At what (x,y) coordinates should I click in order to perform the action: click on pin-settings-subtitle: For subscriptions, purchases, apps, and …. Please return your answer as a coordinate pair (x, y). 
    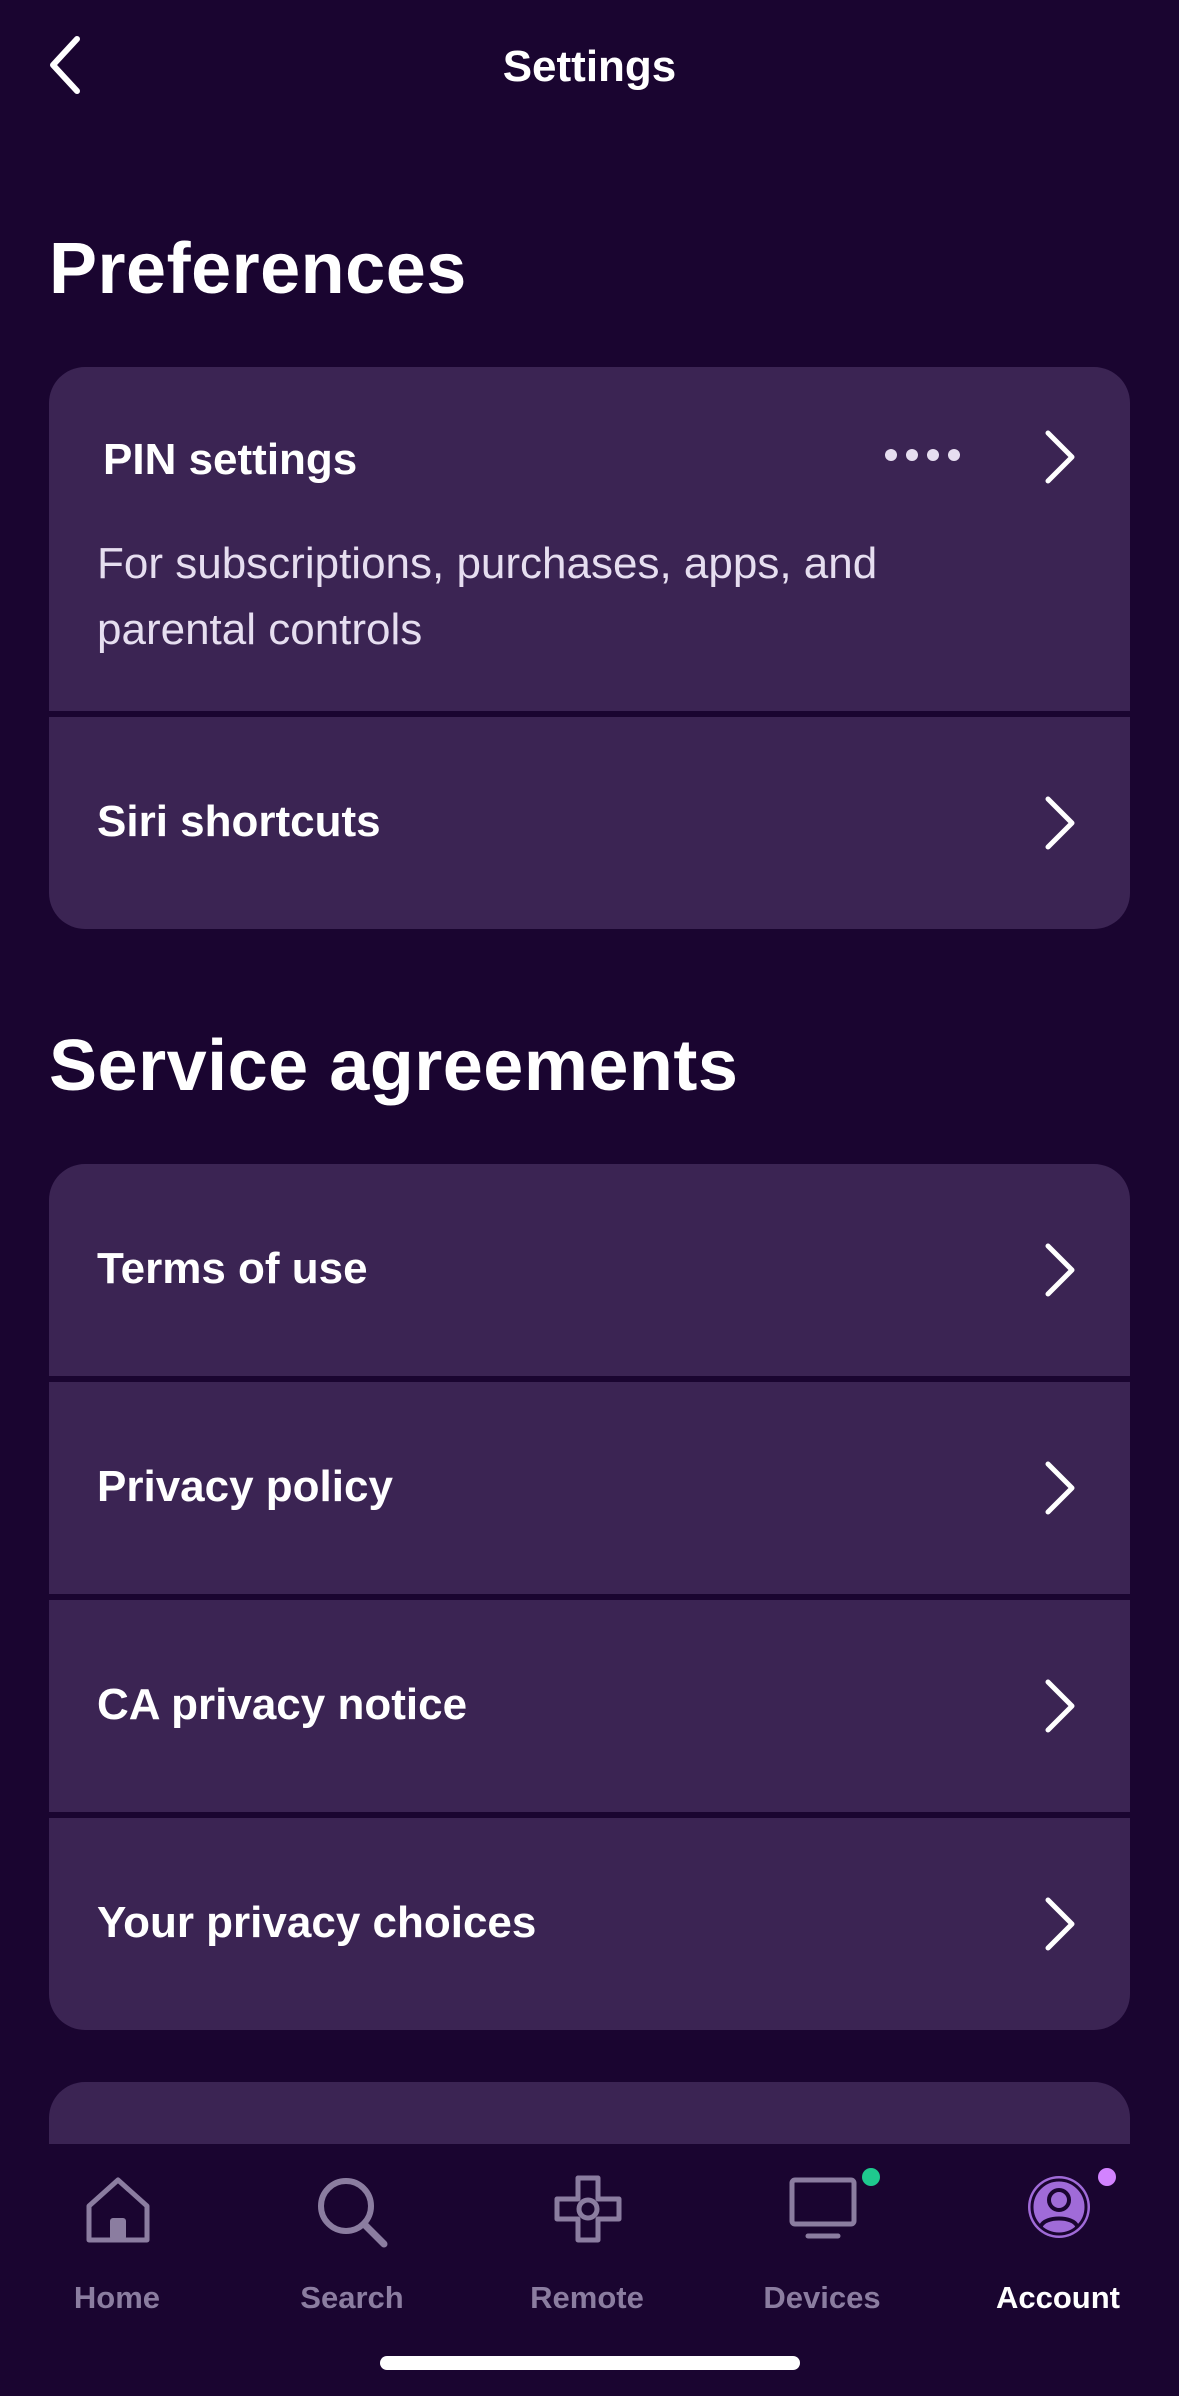
    Looking at the image, I should click on (487, 596).